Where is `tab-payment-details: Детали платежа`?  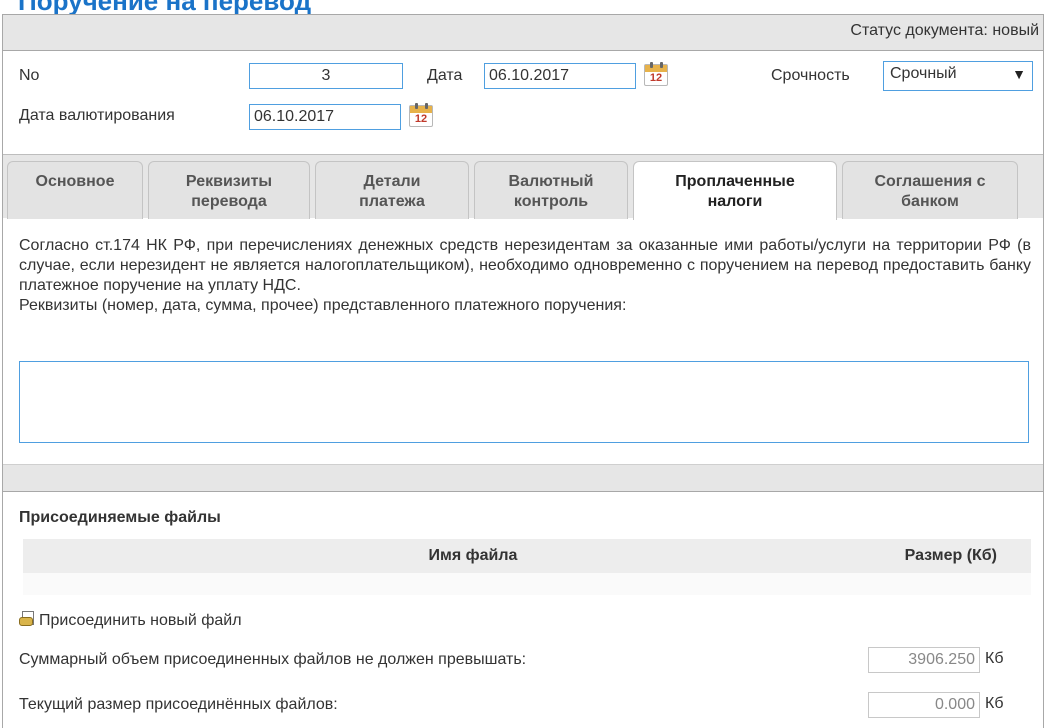
tab-payment-details: Детали платежа is located at coordinates (392, 190).